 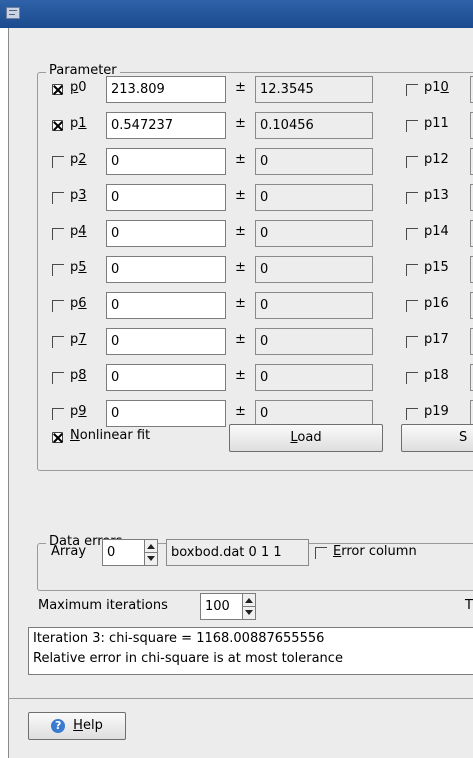 I want to click on save-button: S, so click(x=437, y=438).